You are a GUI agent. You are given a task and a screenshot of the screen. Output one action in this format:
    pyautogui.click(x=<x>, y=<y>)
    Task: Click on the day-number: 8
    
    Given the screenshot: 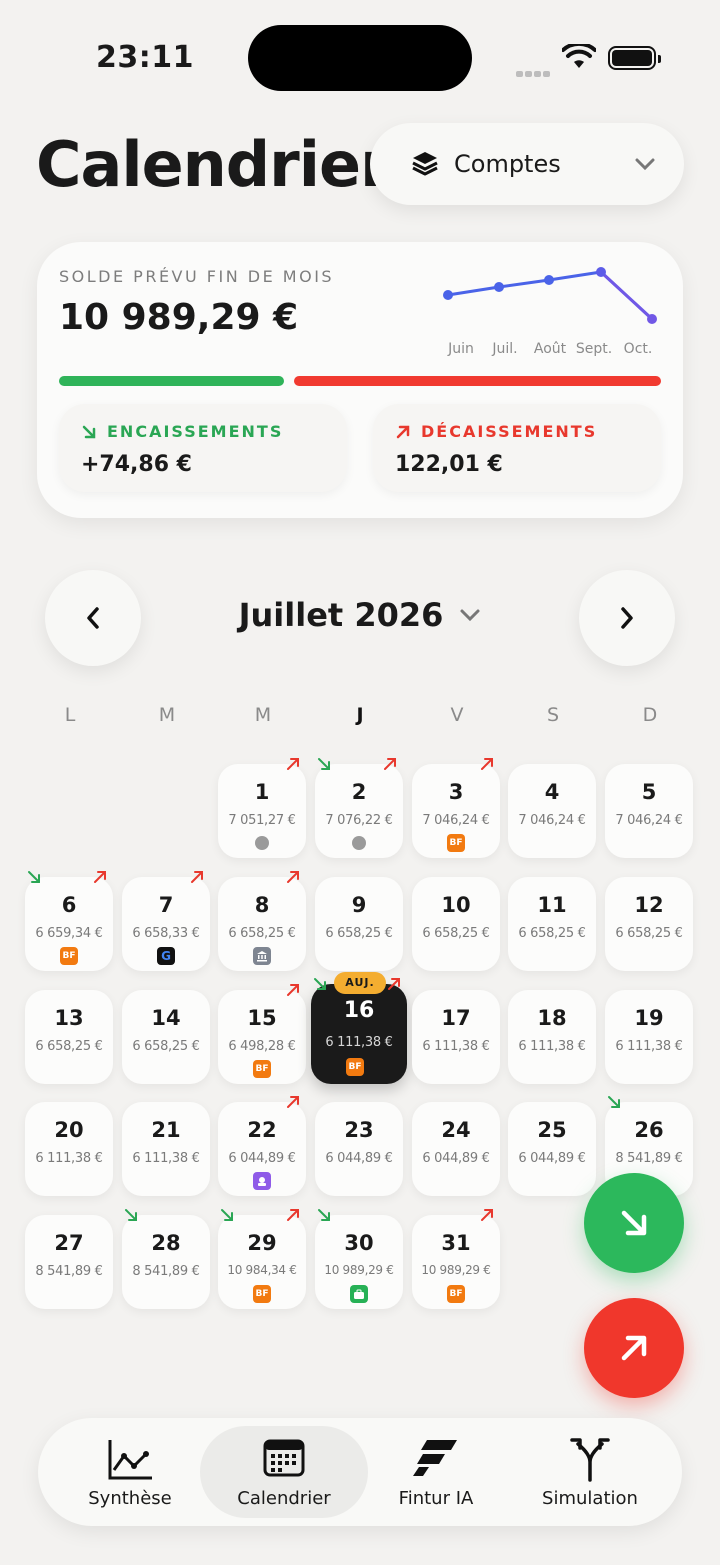 What is the action you would take?
    pyautogui.click(x=262, y=905)
    